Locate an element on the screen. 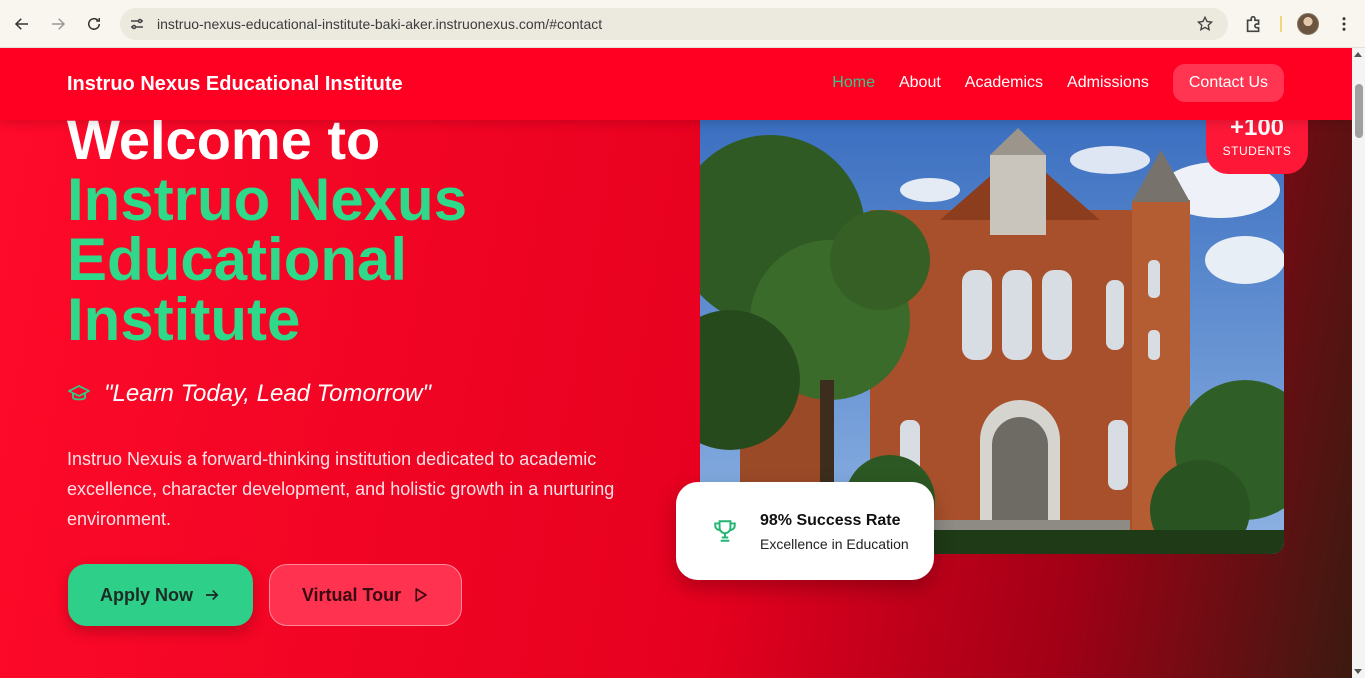 Image resolution: width=1365 pixels, height=678 pixels. menu-kebab-icon is located at coordinates (1344, 24).